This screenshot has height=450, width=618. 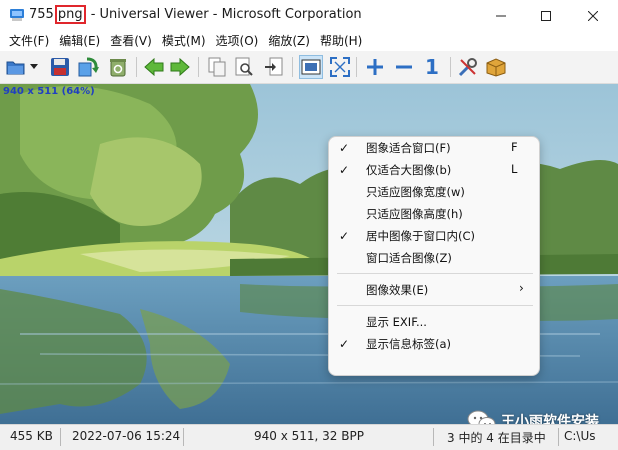 I want to click on save-icon, so click(x=60, y=67).